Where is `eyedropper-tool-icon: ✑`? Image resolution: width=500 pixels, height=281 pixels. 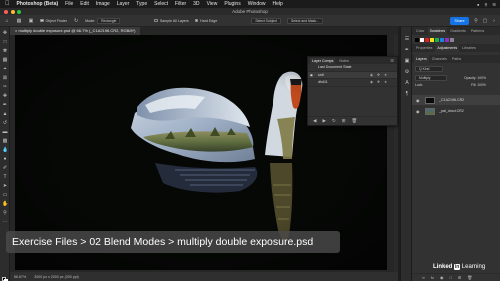 eyedropper-tool-icon: ✑ is located at coordinates (5, 87).